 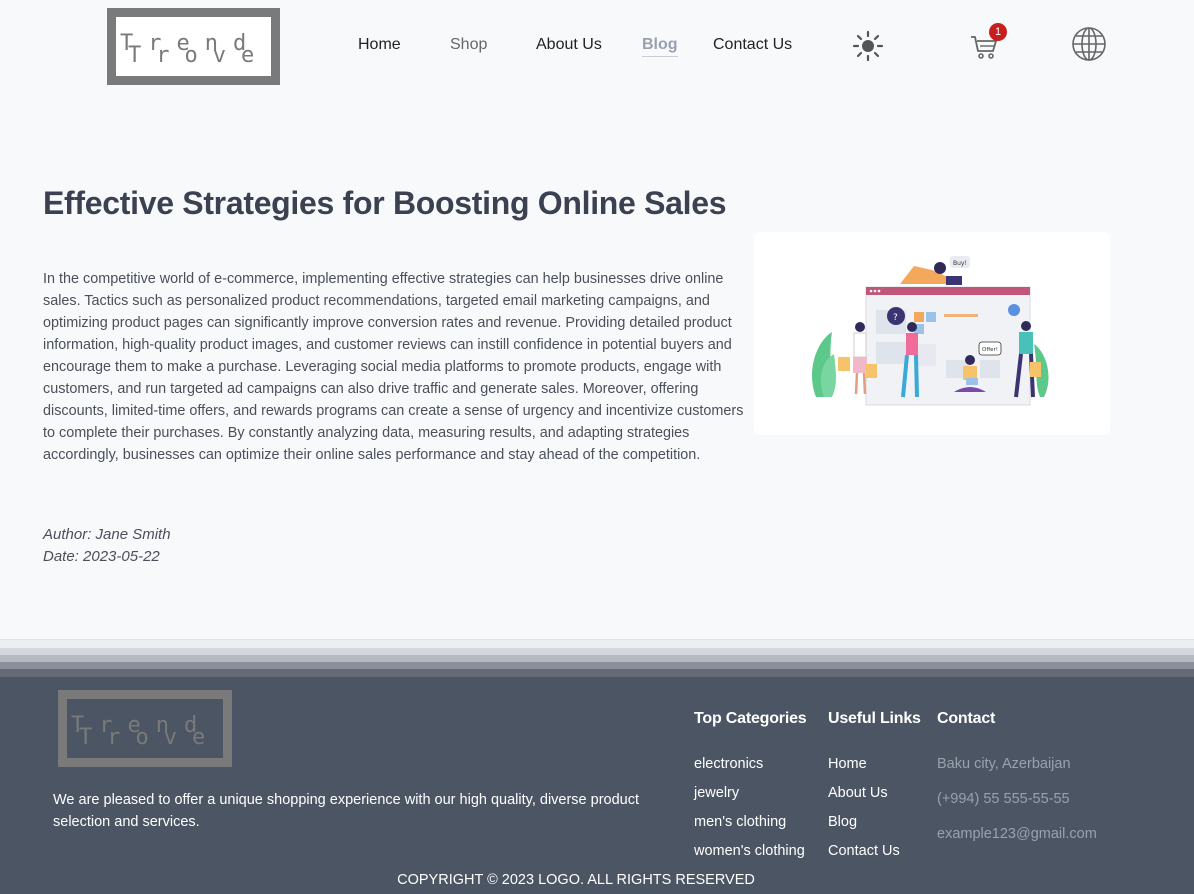 What do you see at coordinates (868, 46) in the screenshot?
I see `sun-icon` at bounding box center [868, 46].